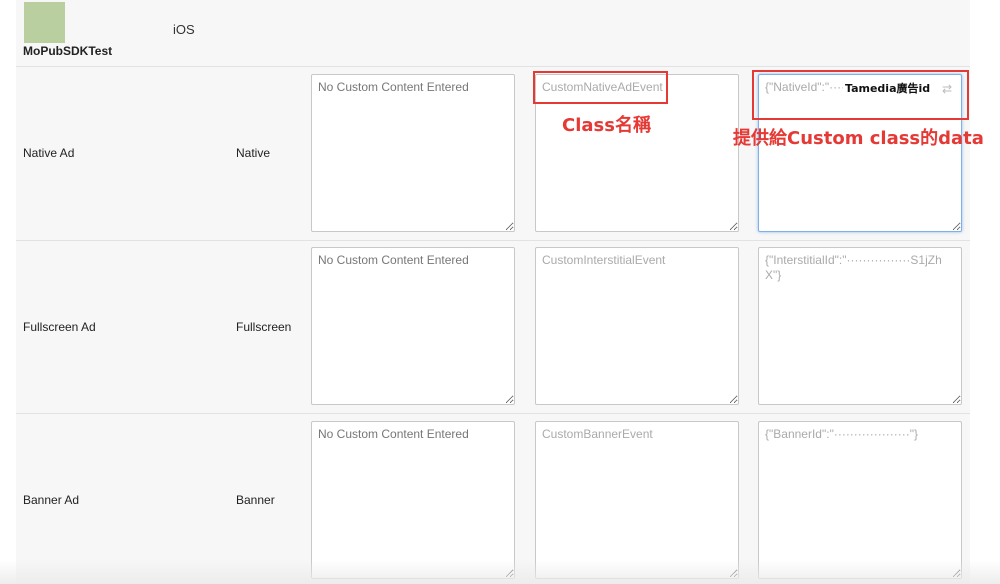 This screenshot has width=1000, height=584. Describe the element at coordinates (637, 326) in the screenshot. I see `custom-class-field: CustomInterstitialEvent` at that location.